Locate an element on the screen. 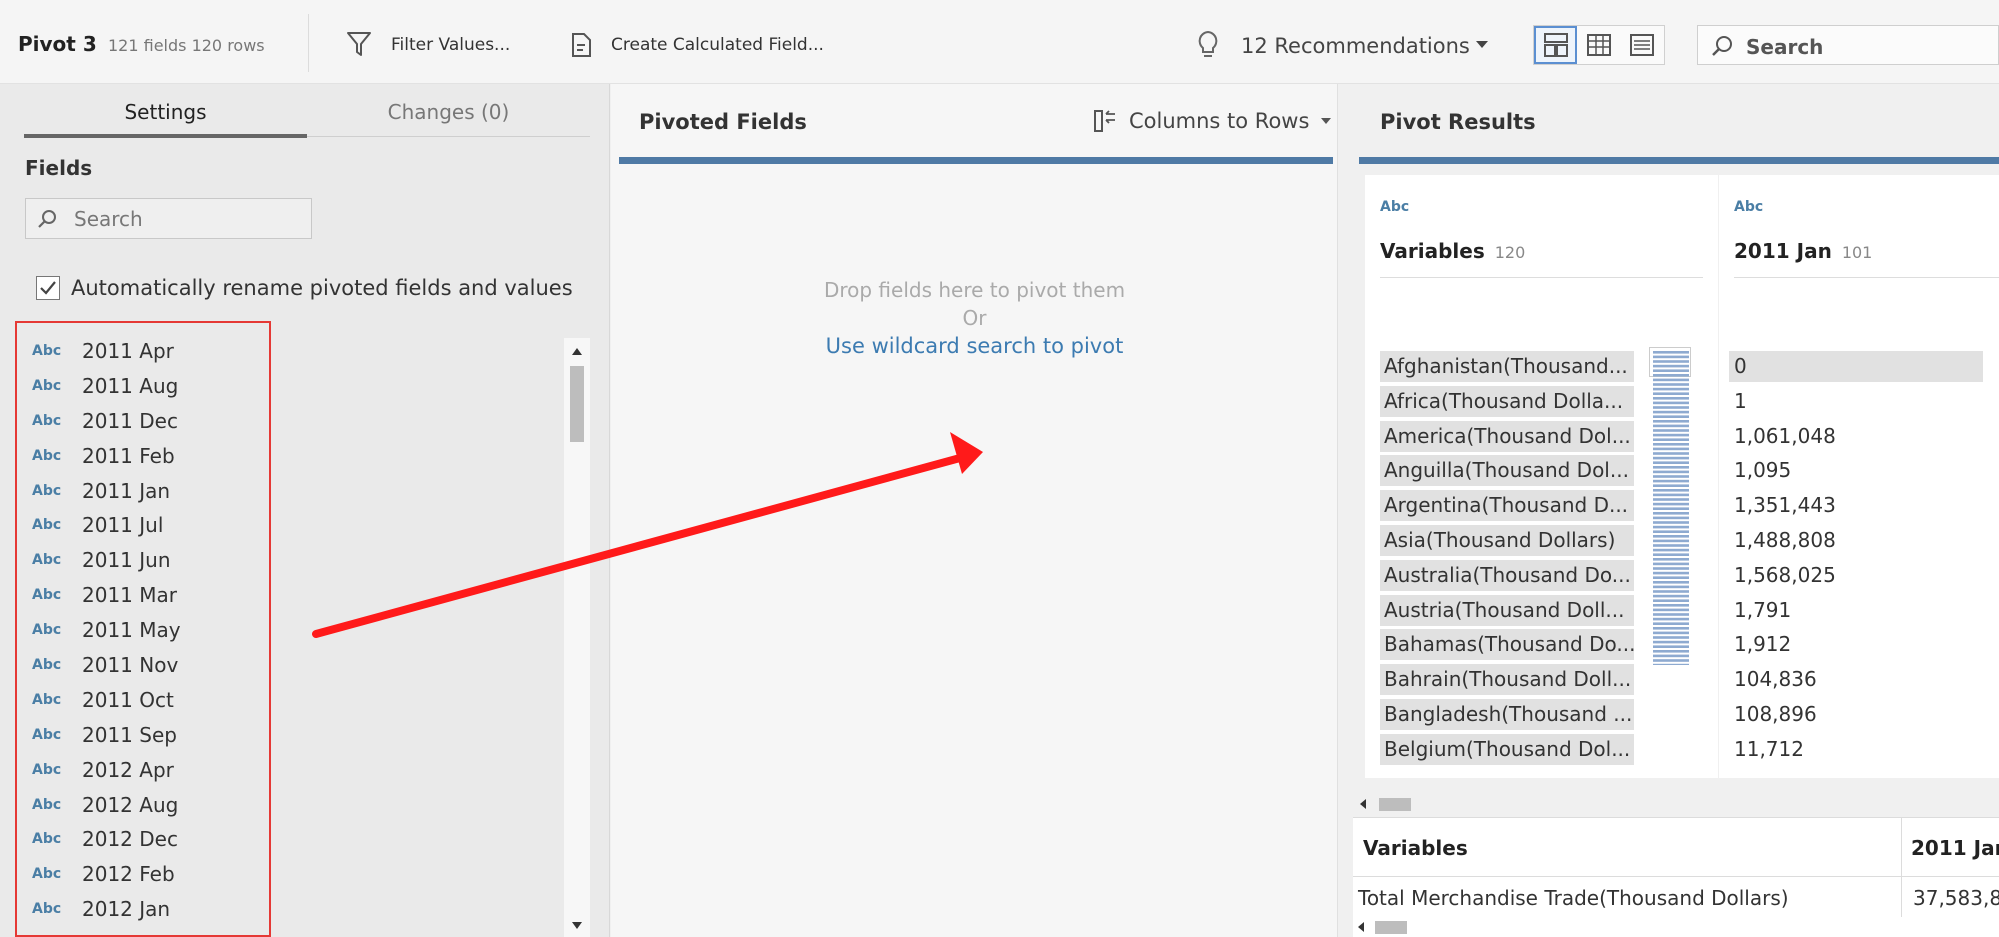 The width and height of the screenshot is (1999, 937). pivoted-fields-title: Pivoted Fields is located at coordinates (723, 122).